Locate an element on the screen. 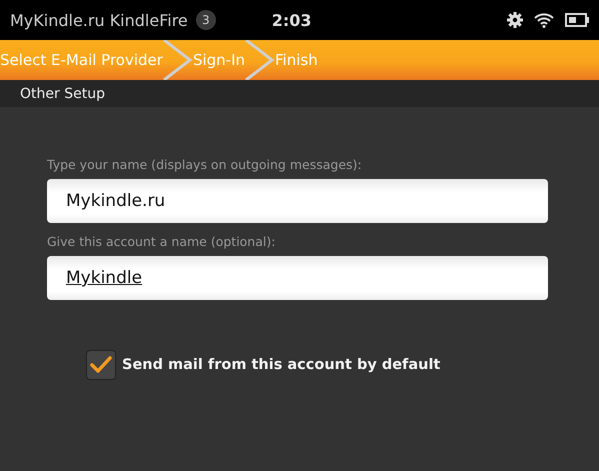 The width and height of the screenshot is (599, 471). checkbox-label: Send mail from this account by default is located at coordinates (281, 365).